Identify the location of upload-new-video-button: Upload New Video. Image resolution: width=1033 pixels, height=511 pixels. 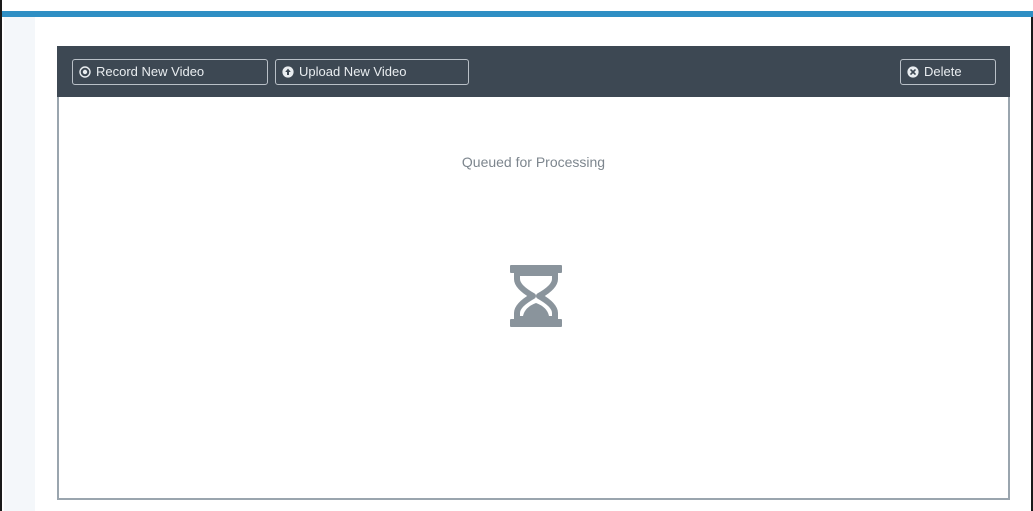
(372, 72).